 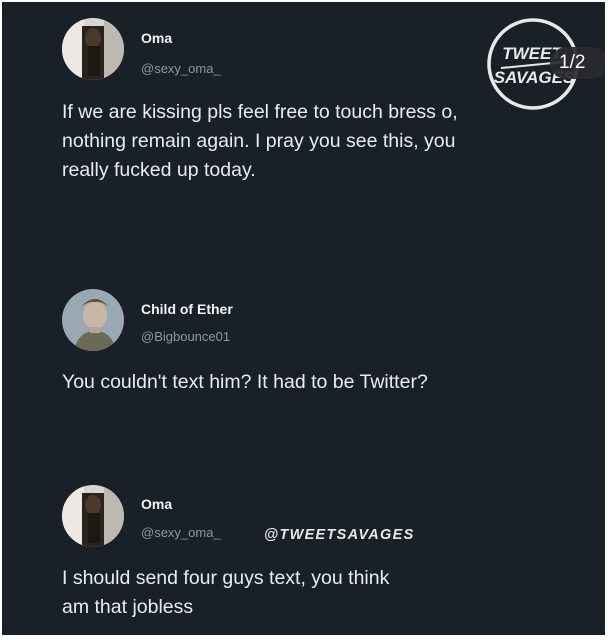 I want to click on tweet-text-line: really fucked up today., so click(x=159, y=170).